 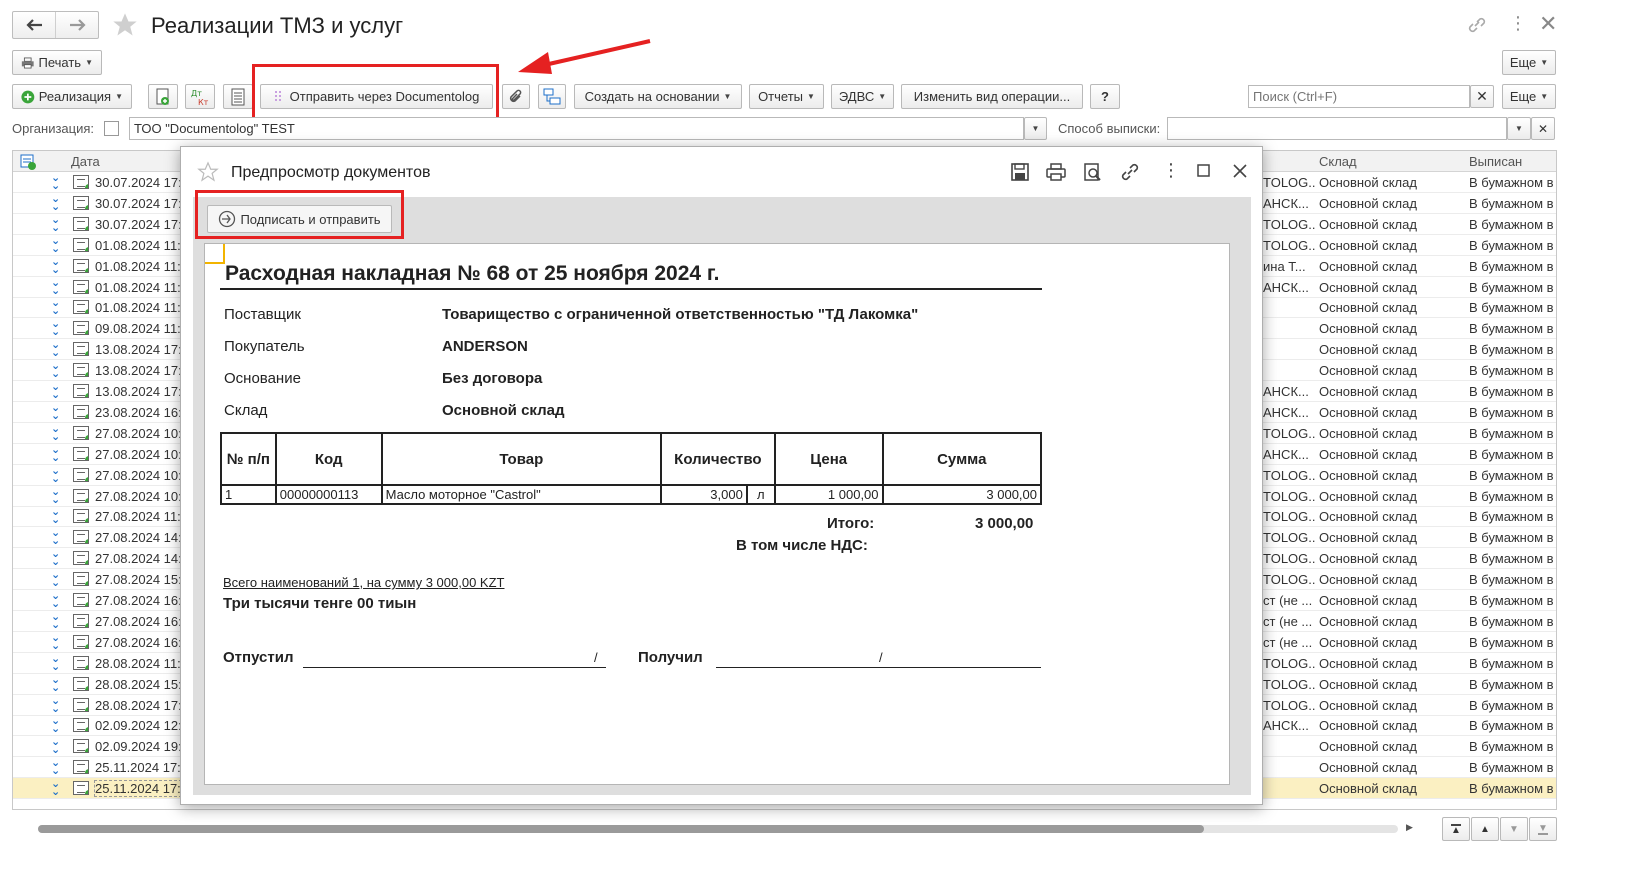 What do you see at coordinates (1456, 829) in the screenshot?
I see `scroll-top-button: ▲` at bounding box center [1456, 829].